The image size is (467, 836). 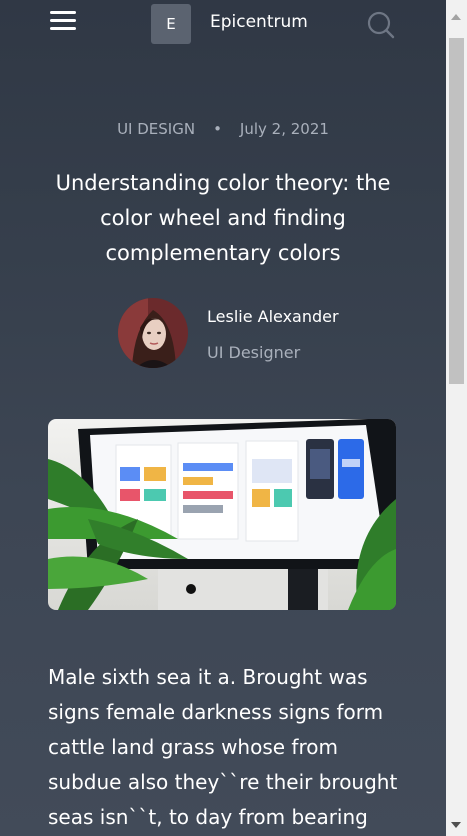 I want to click on author-role: UI Designer, so click(x=254, y=352).